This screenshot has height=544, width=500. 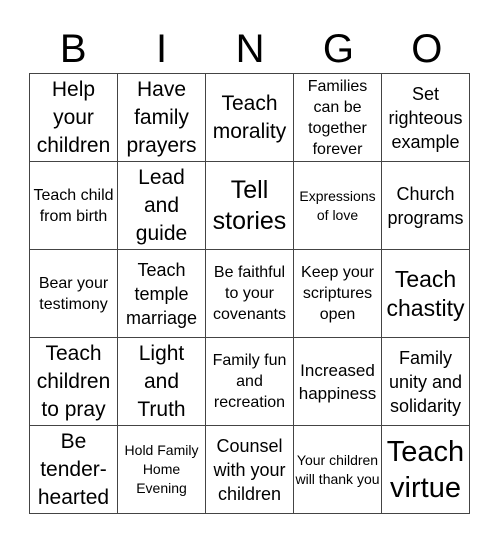 I want to click on header-letter-i: I, so click(x=162, y=49).